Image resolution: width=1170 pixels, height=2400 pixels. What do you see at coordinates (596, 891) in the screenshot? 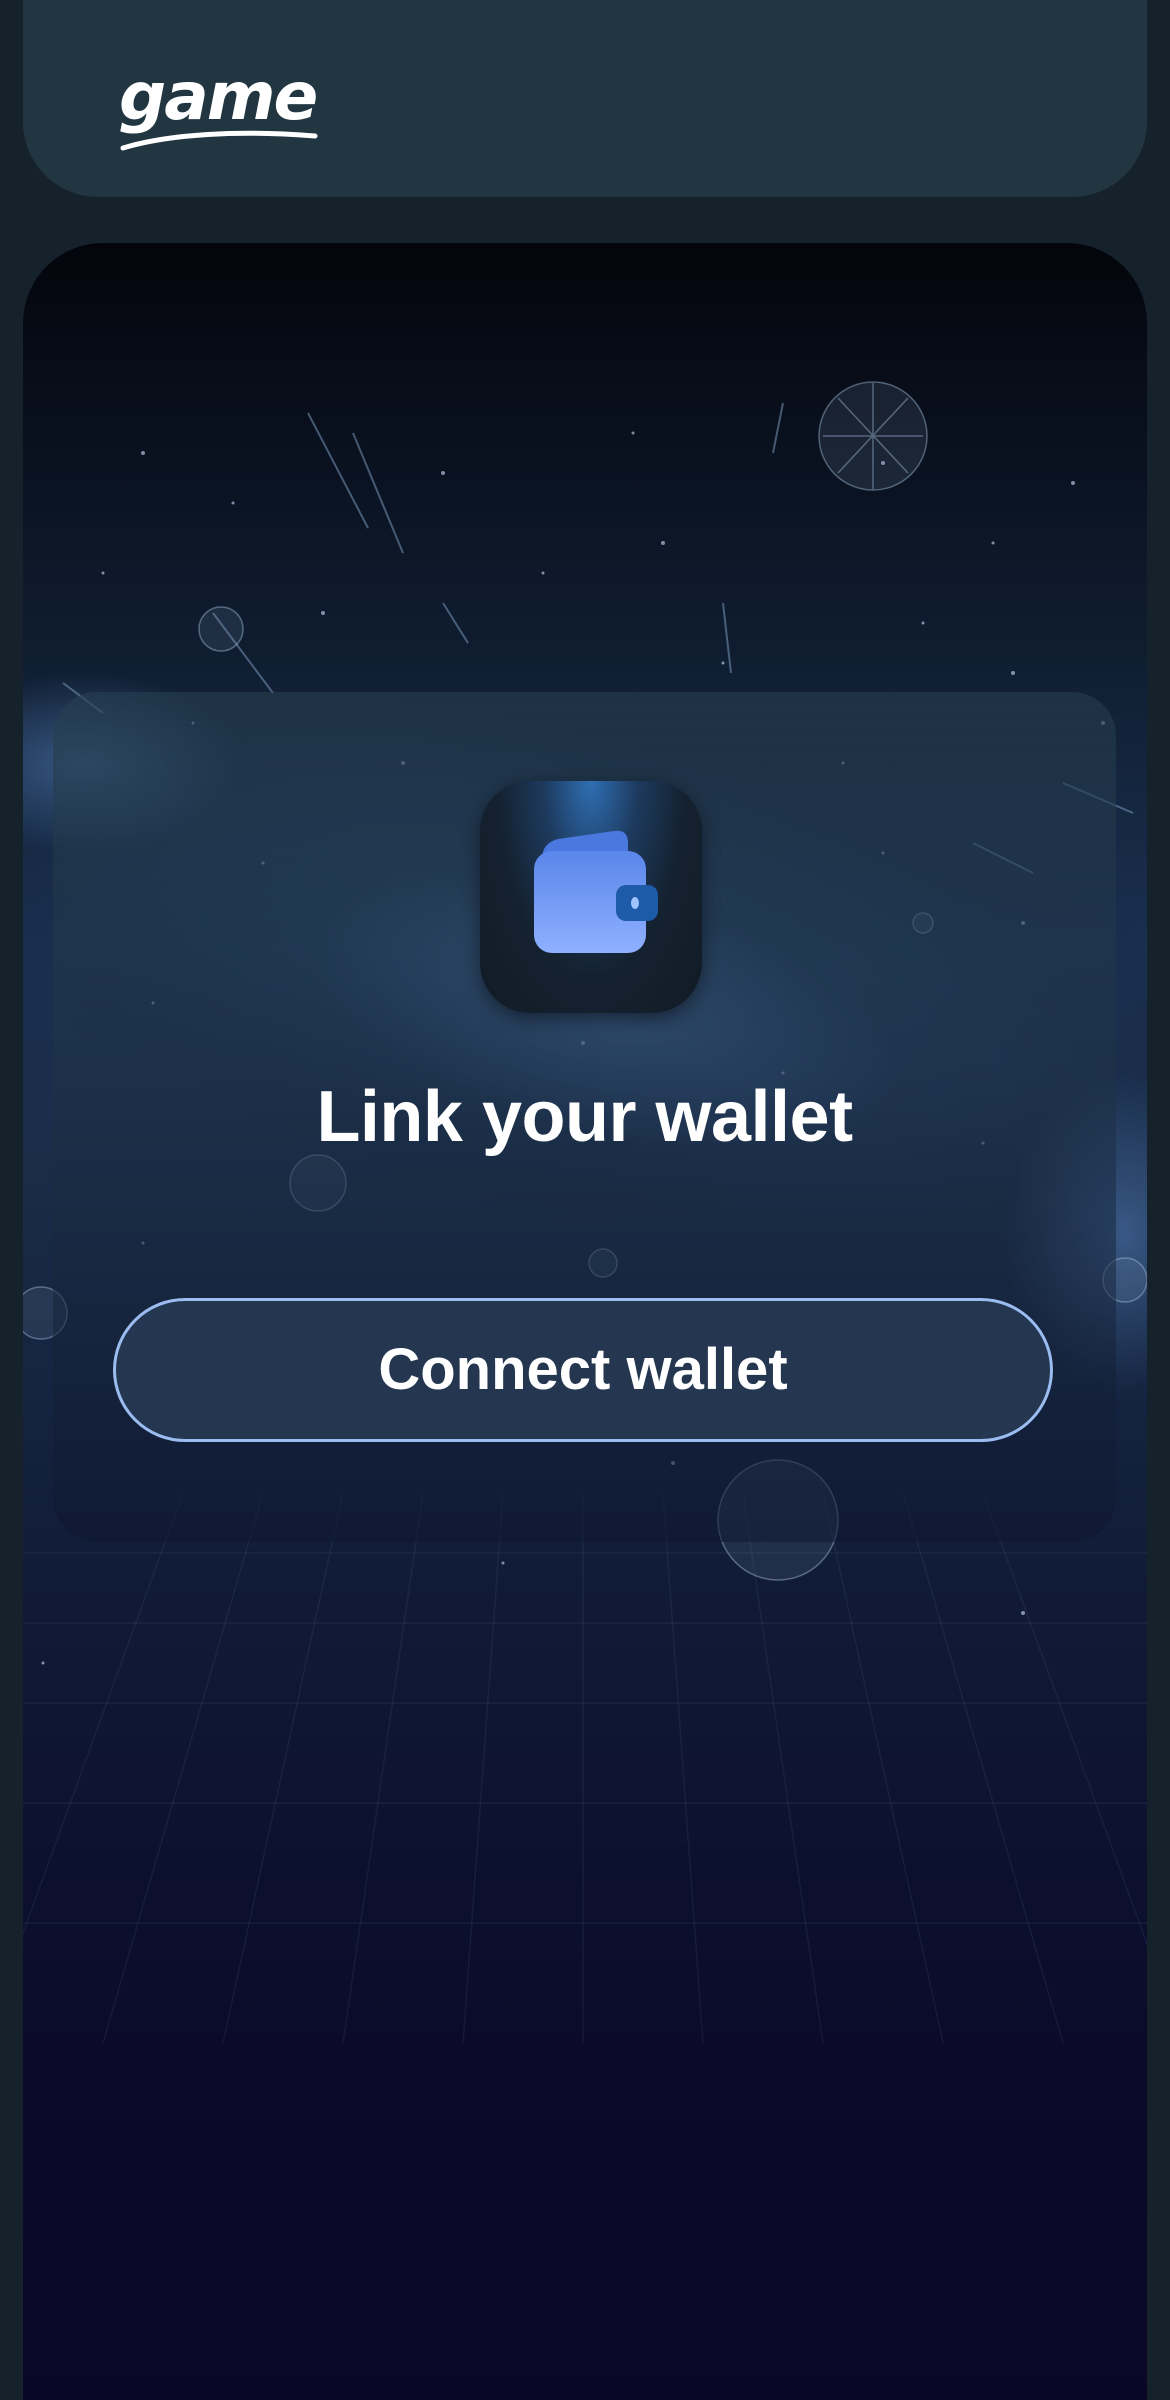
I see `wallet-glyph` at bounding box center [596, 891].